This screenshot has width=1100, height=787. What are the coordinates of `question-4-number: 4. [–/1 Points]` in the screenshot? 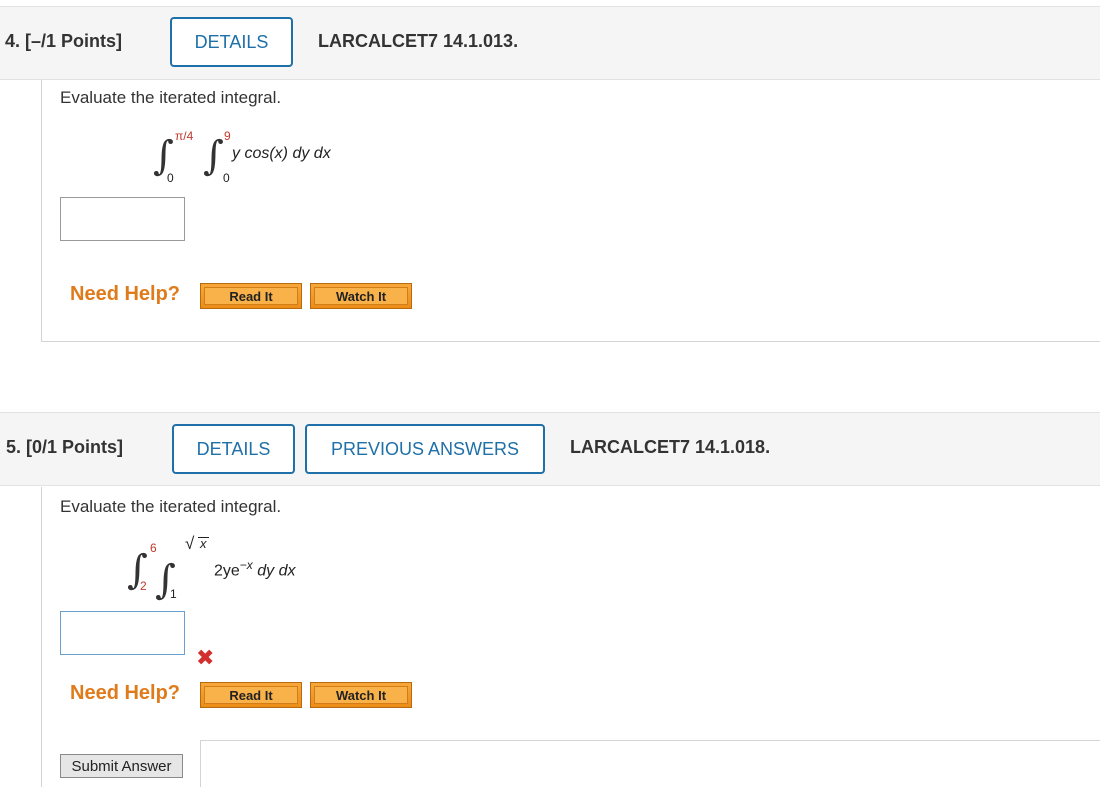 It's located at (64, 41).